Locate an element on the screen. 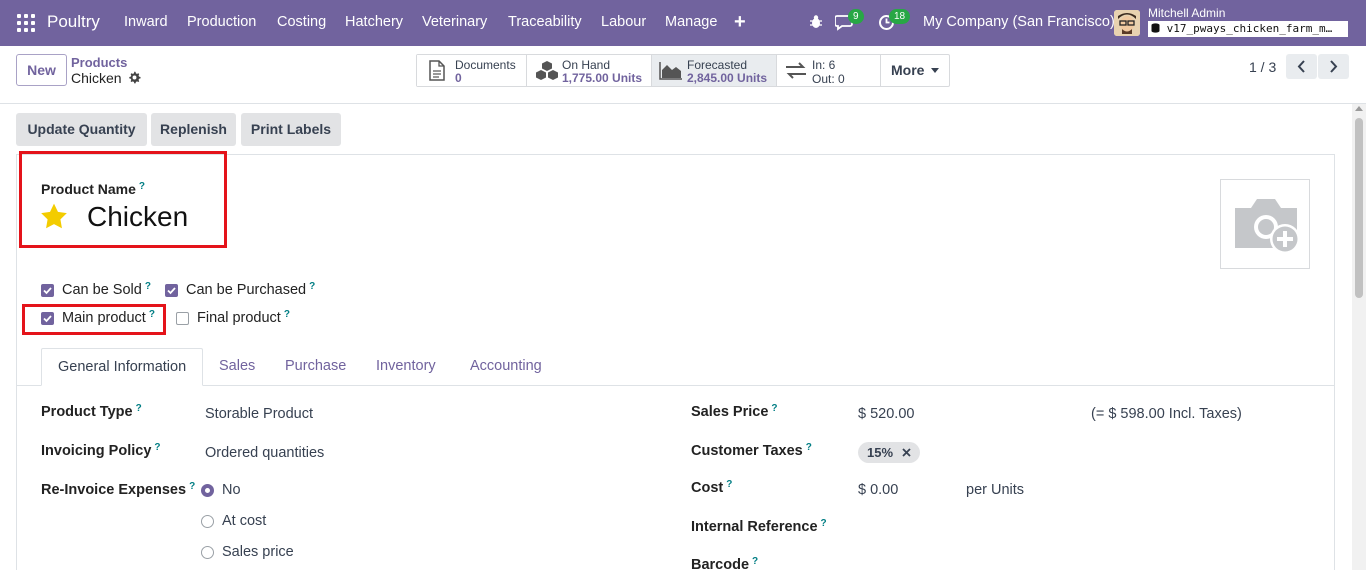 The image size is (1366, 570). app-grid-icon is located at coordinates (26, 23).